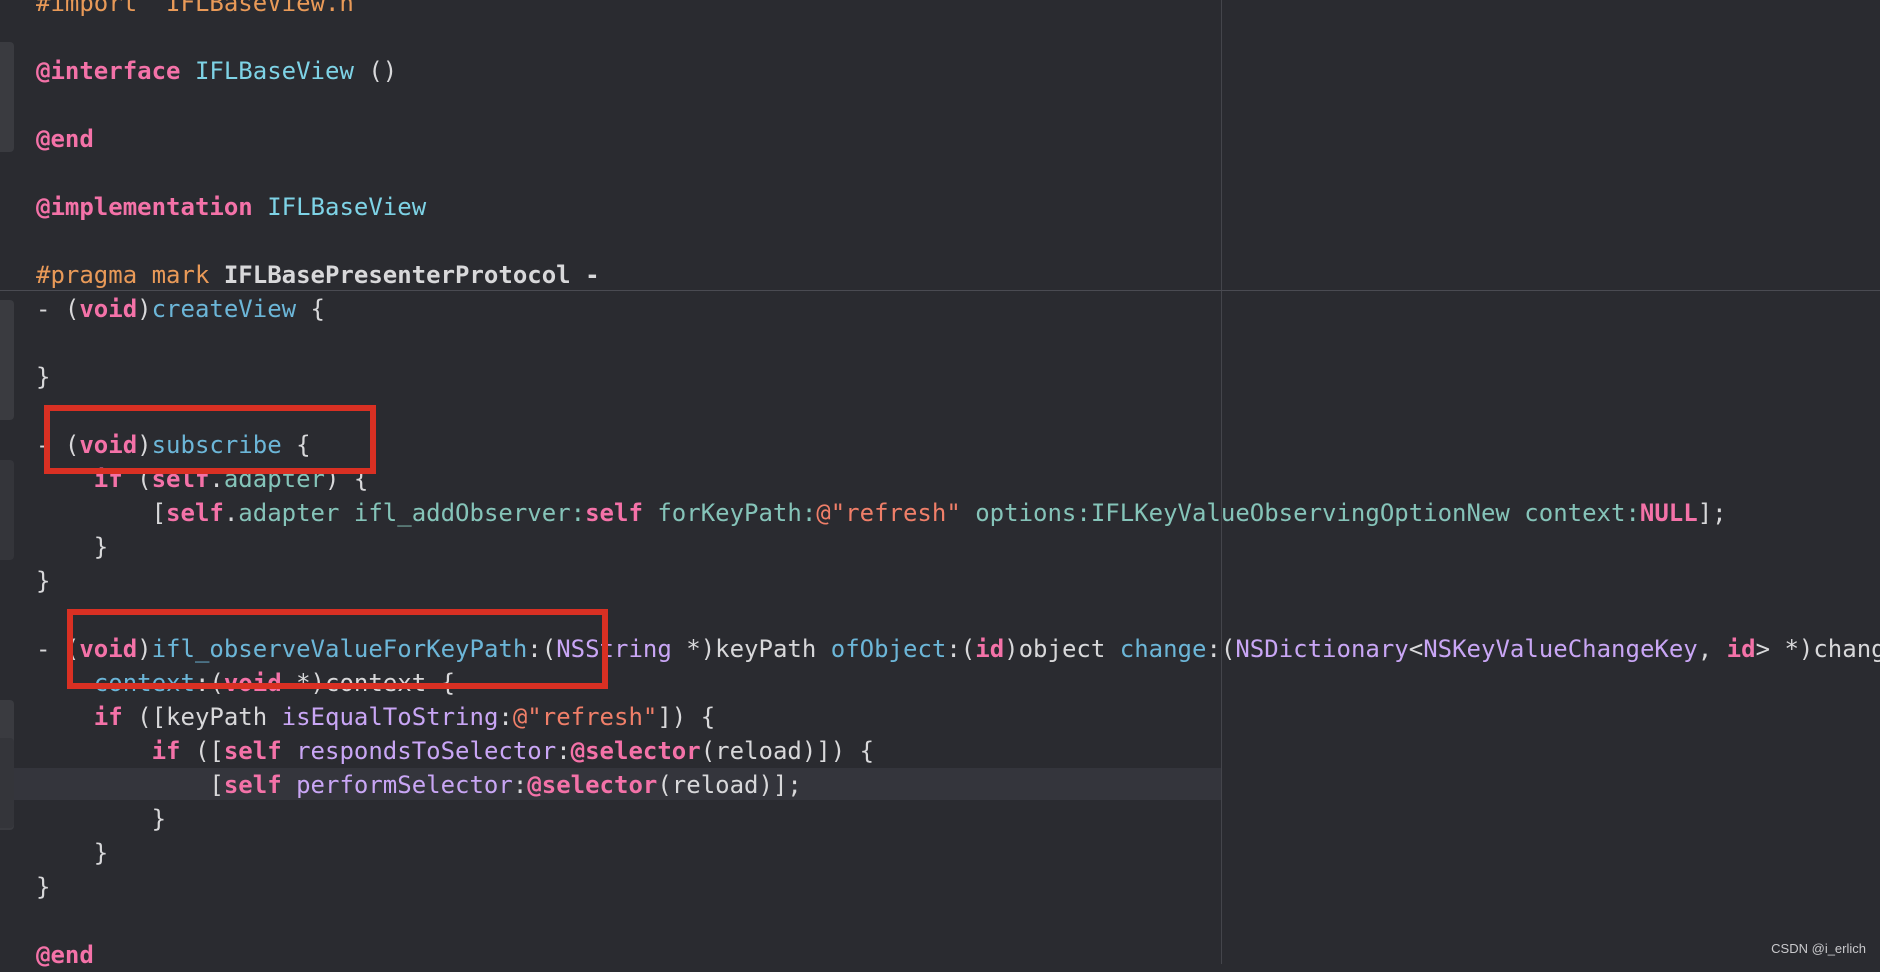 This screenshot has width=1880, height=972. What do you see at coordinates (1574, 513) in the screenshot?
I see `code-token: context:` at bounding box center [1574, 513].